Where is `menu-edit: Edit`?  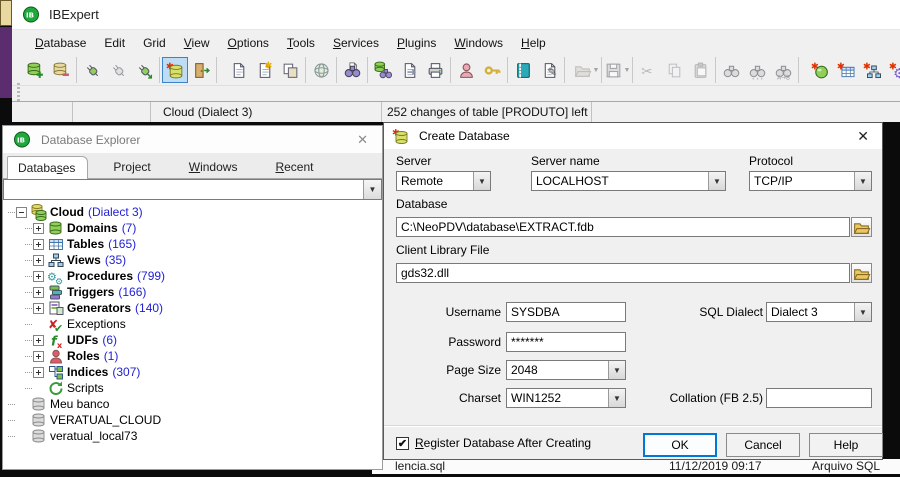 menu-edit: Edit is located at coordinates (114, 43).